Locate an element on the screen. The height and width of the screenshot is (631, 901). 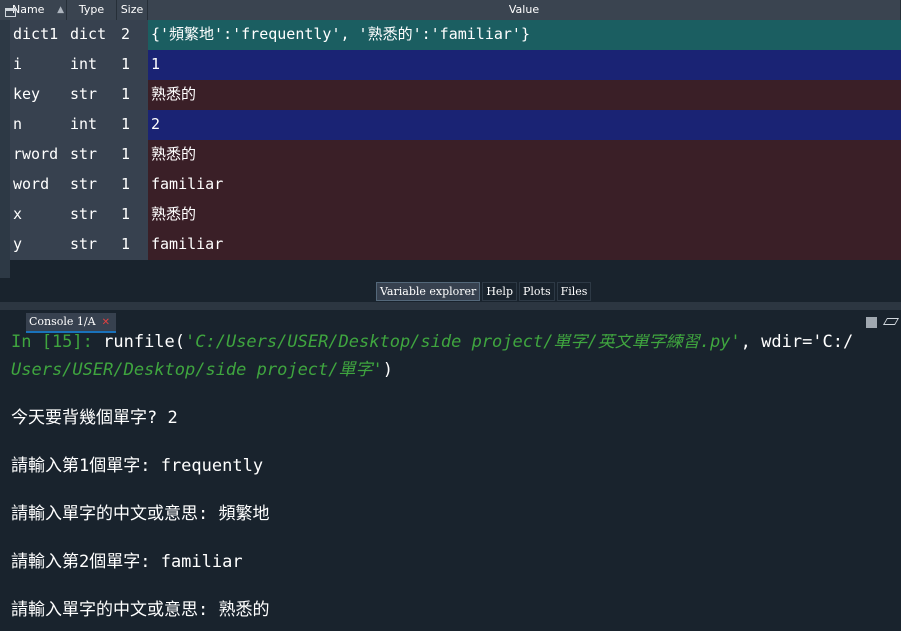
variable-value-cell: {'頻繁地':'frequently', '熟悉的':'familiar'} is located at coordinates (524, 35).